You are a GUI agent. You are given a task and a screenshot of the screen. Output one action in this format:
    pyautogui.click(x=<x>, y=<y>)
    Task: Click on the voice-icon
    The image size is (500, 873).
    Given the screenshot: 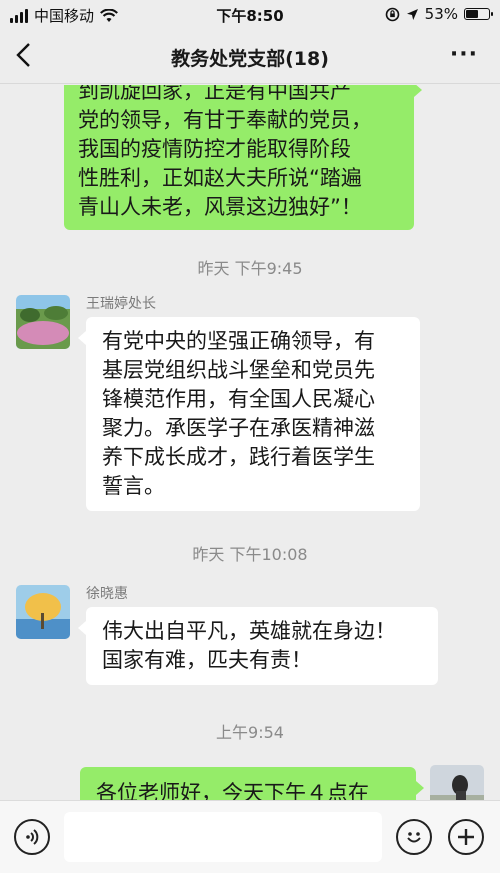 What is the action you would take?
    pyautogui.click(x=32, y=837)
    